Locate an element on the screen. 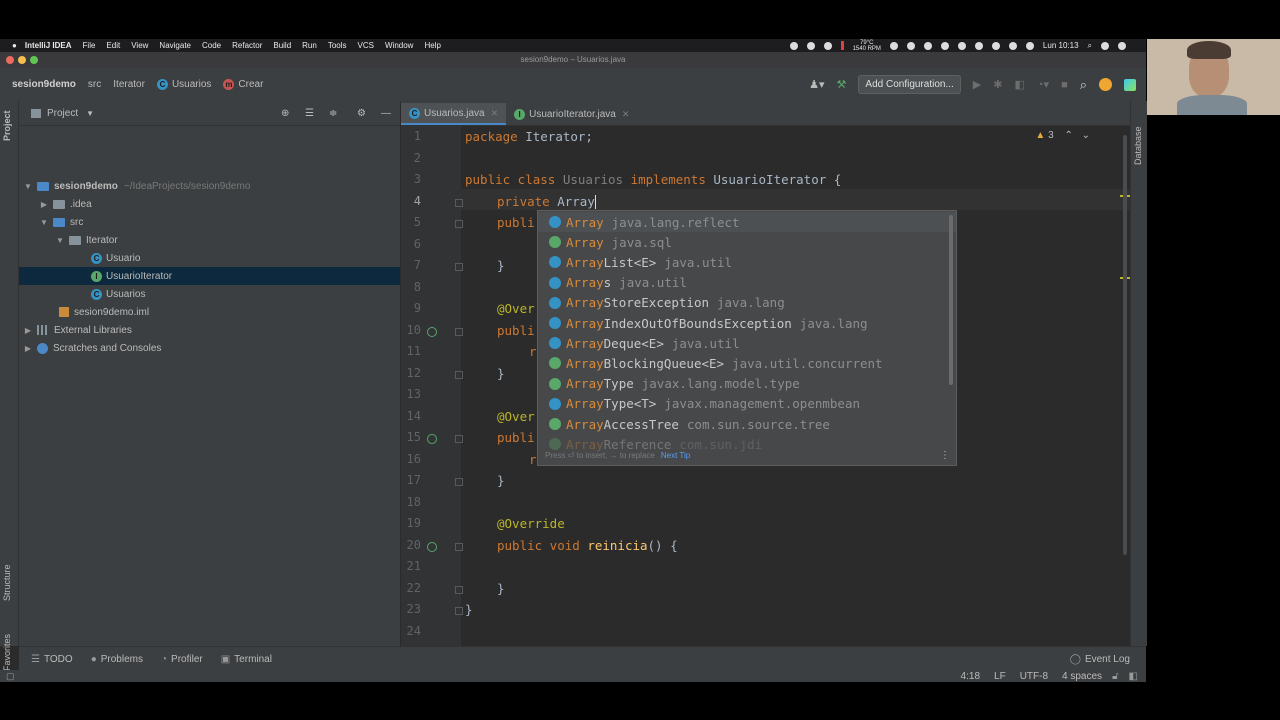  tree-item-iterator: ▼ Iterator is located at coordinates (209, 240).